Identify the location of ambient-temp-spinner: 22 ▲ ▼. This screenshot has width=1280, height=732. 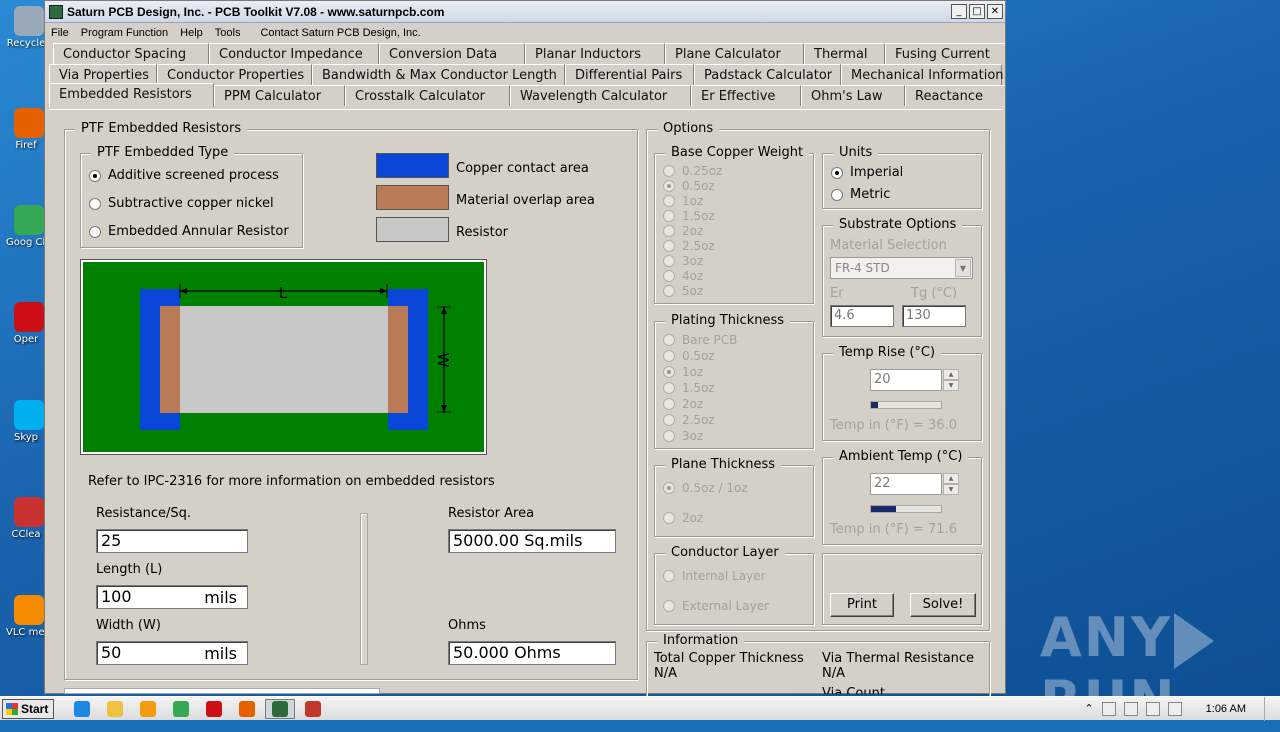
(914, 484).